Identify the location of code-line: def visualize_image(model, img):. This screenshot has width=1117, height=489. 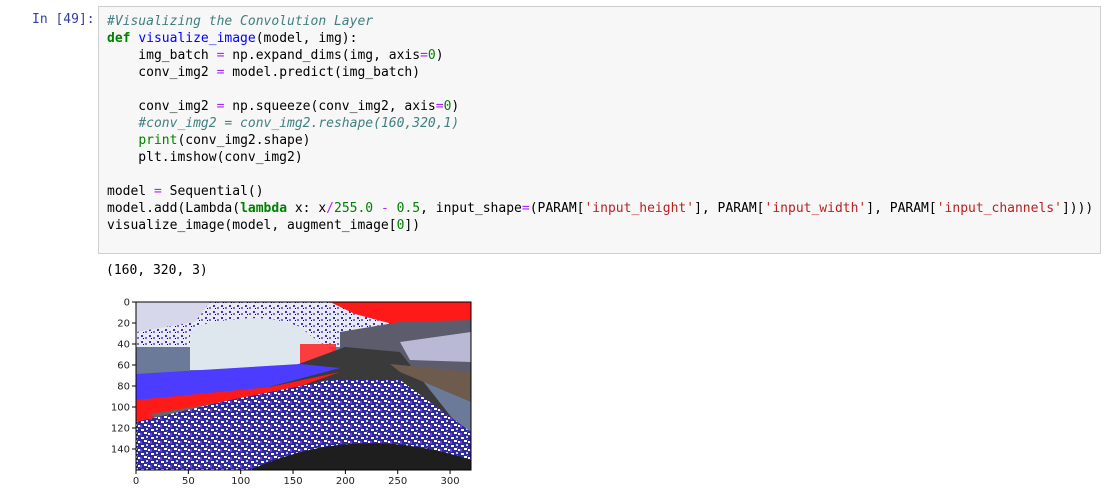
(232, 38).